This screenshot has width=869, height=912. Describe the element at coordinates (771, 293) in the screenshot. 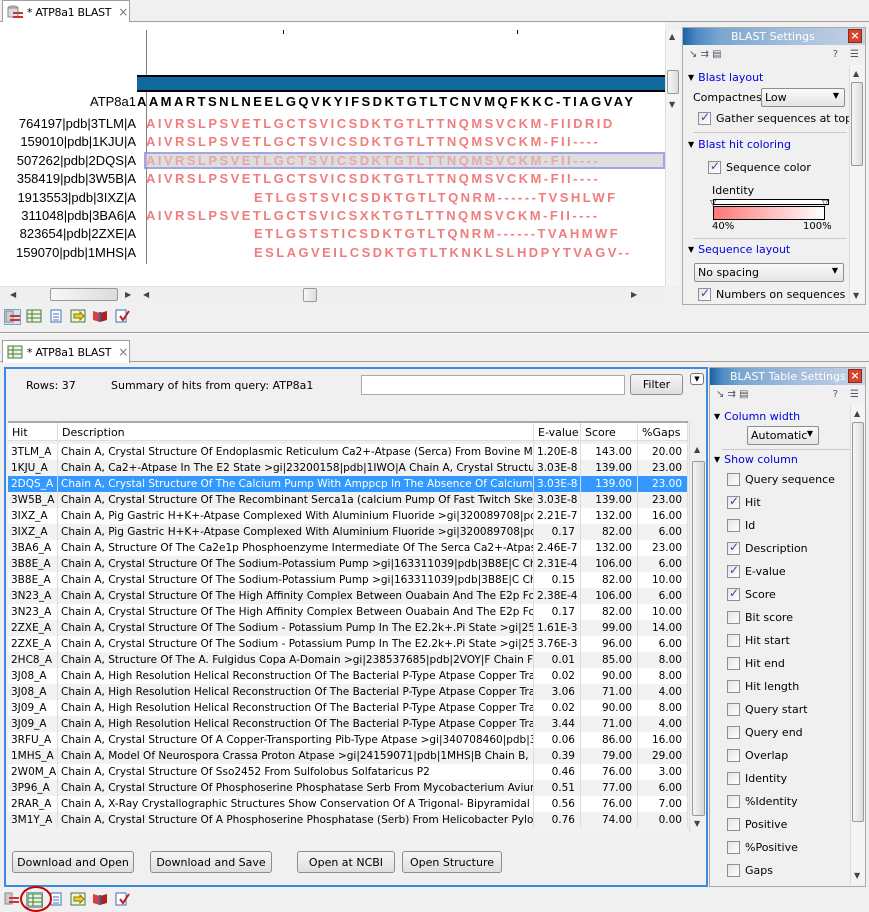

I see `numbers-on-sequences-checkbox: Numbers on sequences` at that location.